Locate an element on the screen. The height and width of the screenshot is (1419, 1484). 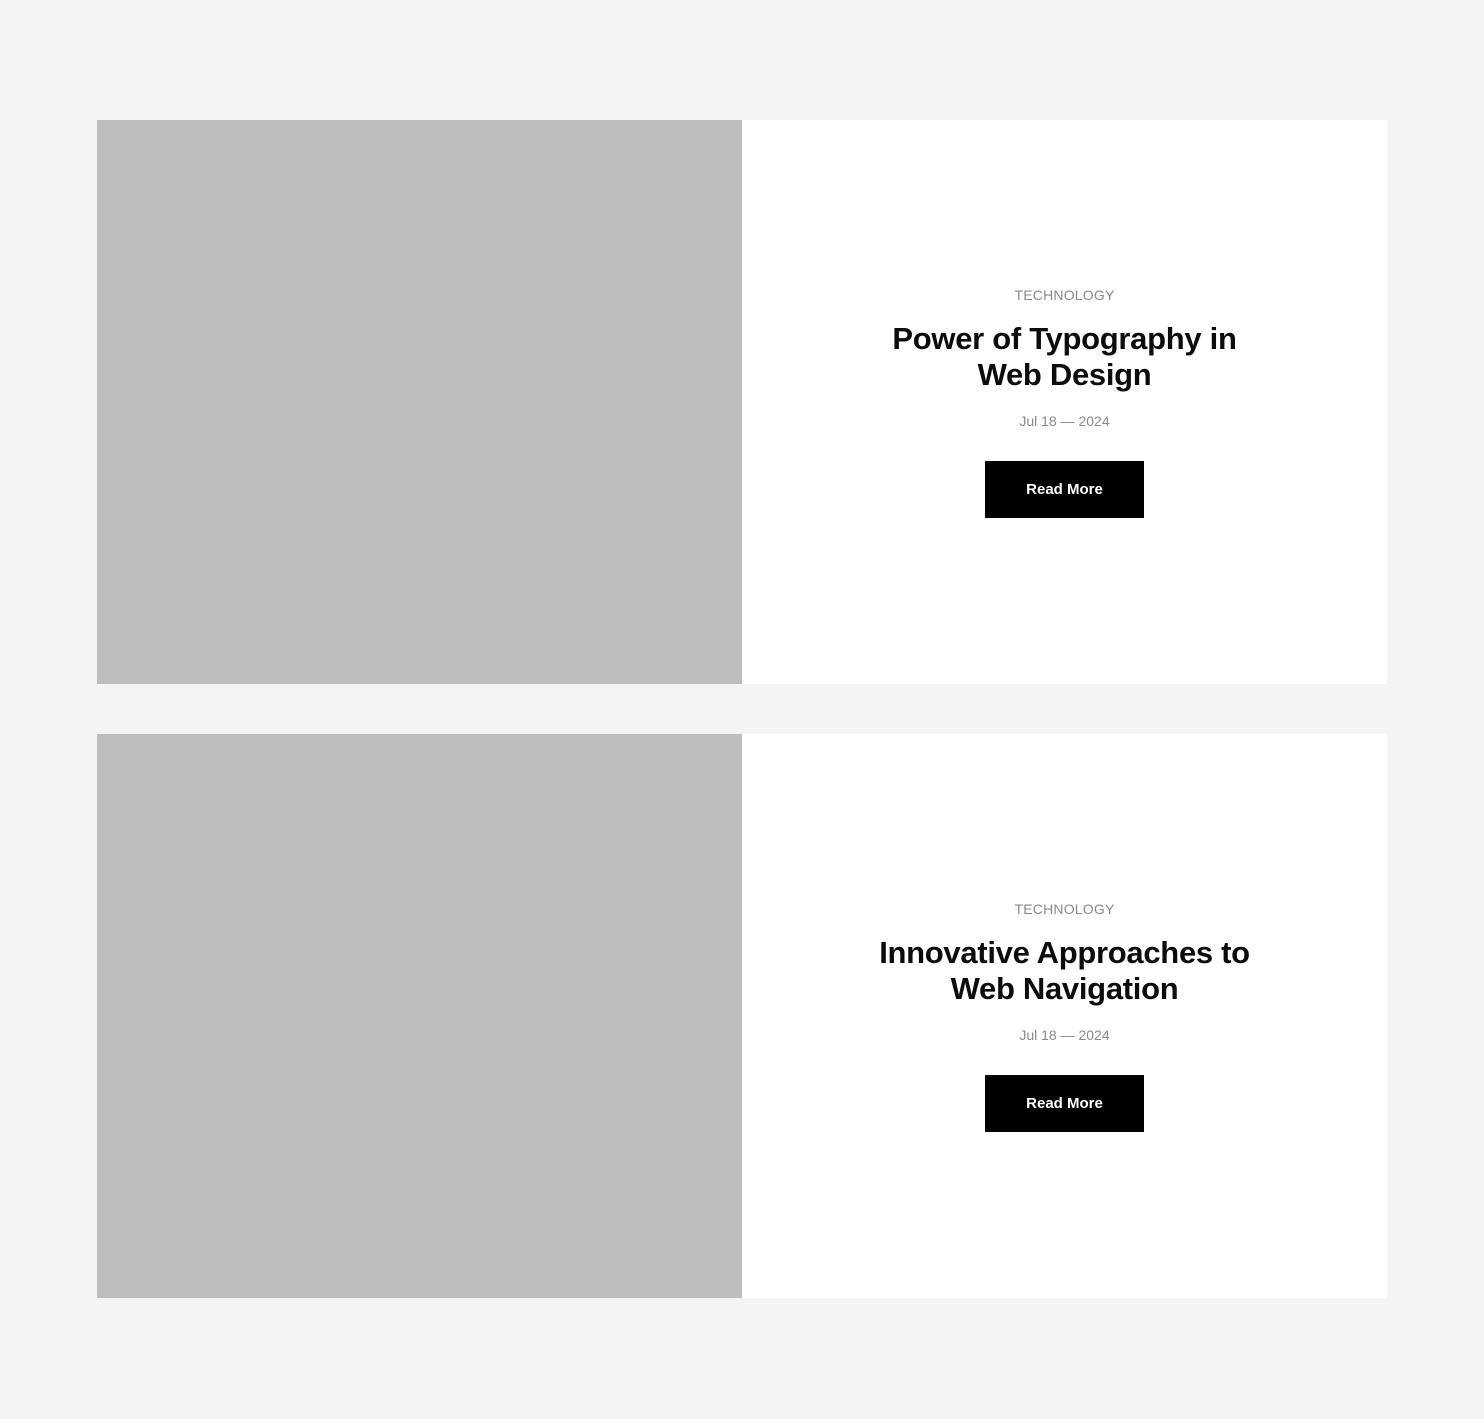
post-title: Power of Typography in Web Design is located at coordinates (1065, 357).